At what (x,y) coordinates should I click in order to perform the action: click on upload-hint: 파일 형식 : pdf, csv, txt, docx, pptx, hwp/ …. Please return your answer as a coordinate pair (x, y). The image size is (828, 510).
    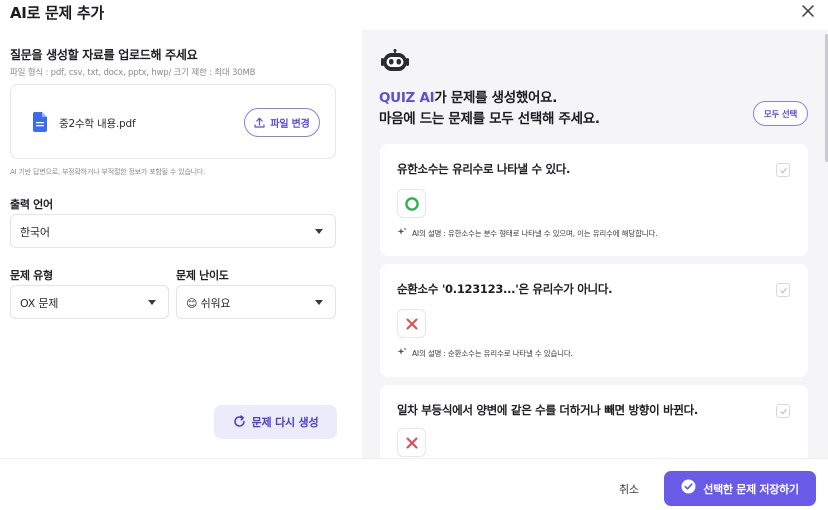
    Looking at the image, I should click on (133, 73).